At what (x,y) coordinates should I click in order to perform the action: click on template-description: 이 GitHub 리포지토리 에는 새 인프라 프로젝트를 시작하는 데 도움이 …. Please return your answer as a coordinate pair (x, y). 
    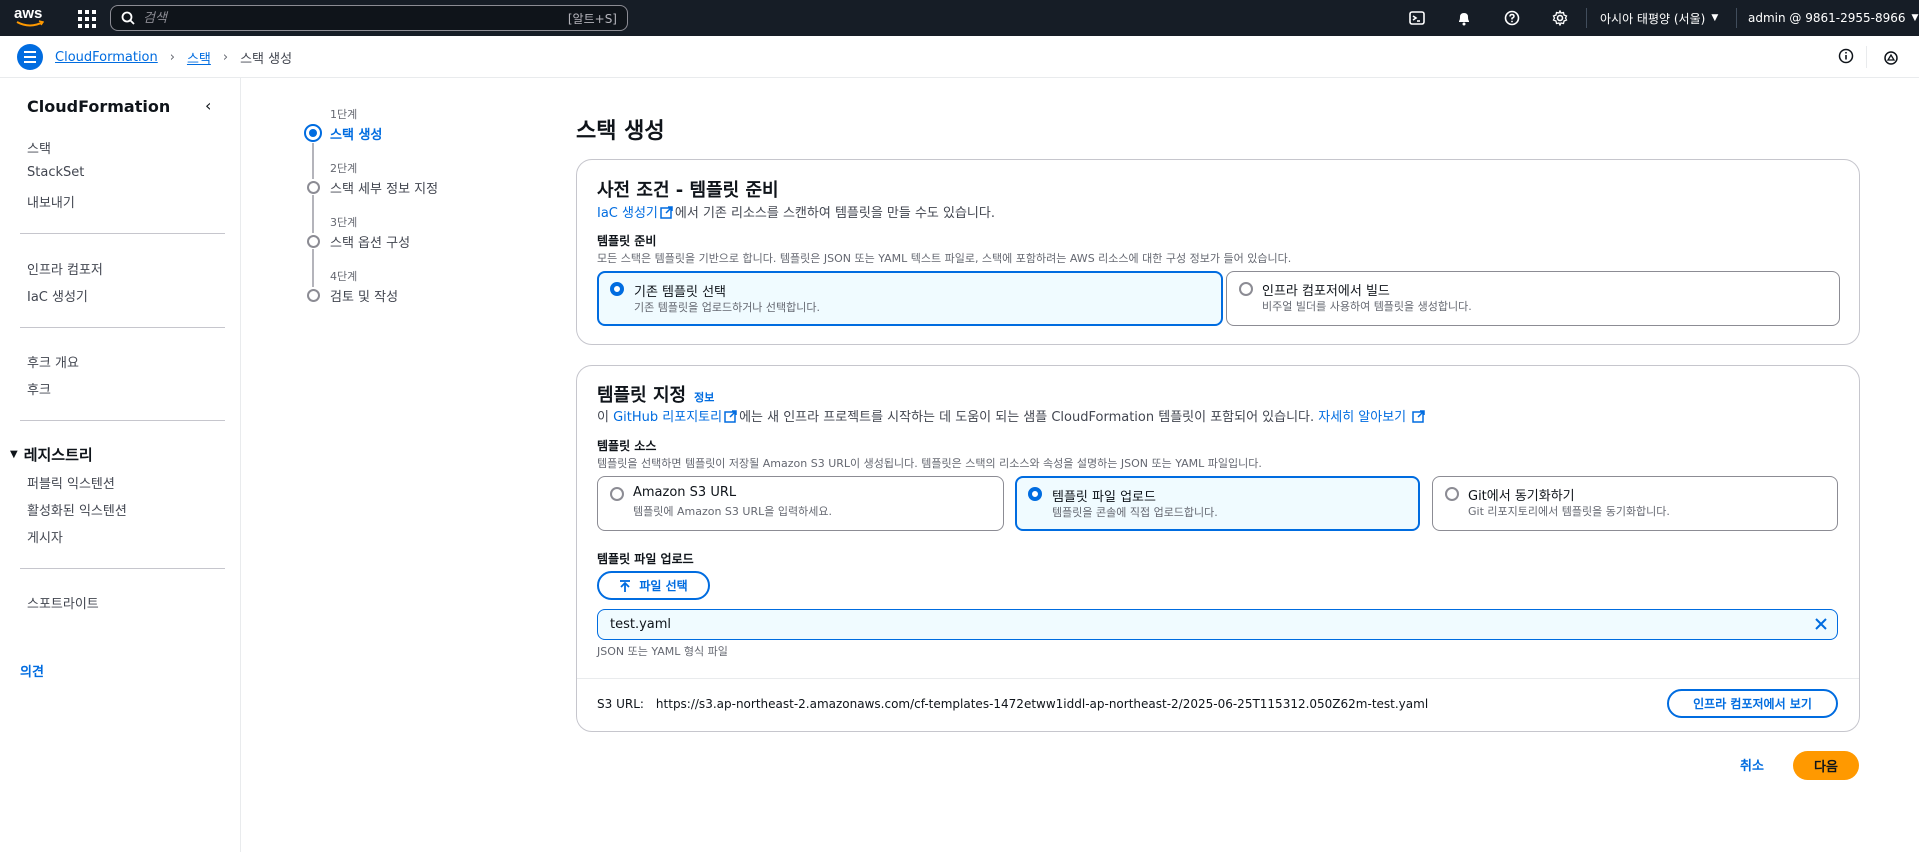
    Looking at the image, I should click on (1012, 415).